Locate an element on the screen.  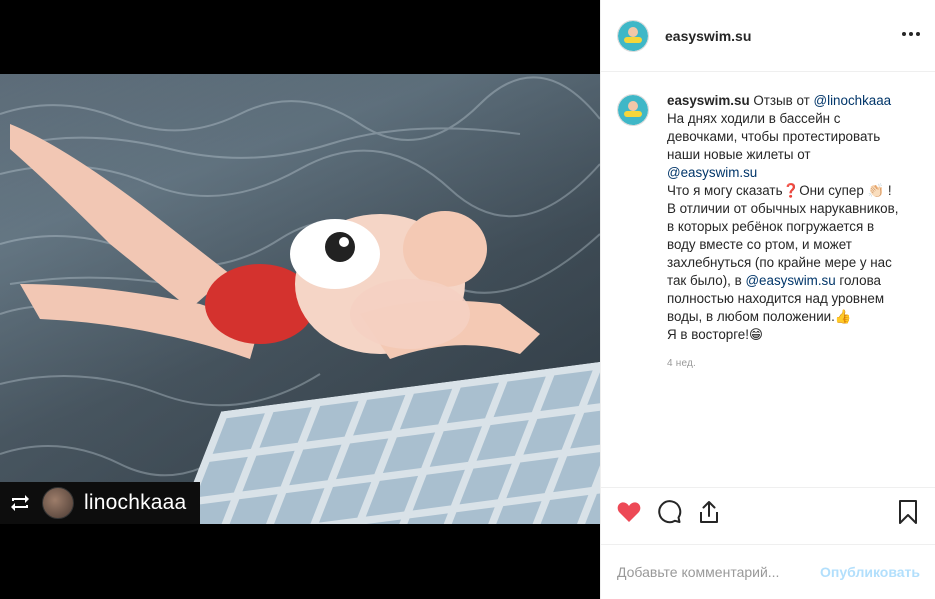
comment-input is located at coordinates (719, 572).